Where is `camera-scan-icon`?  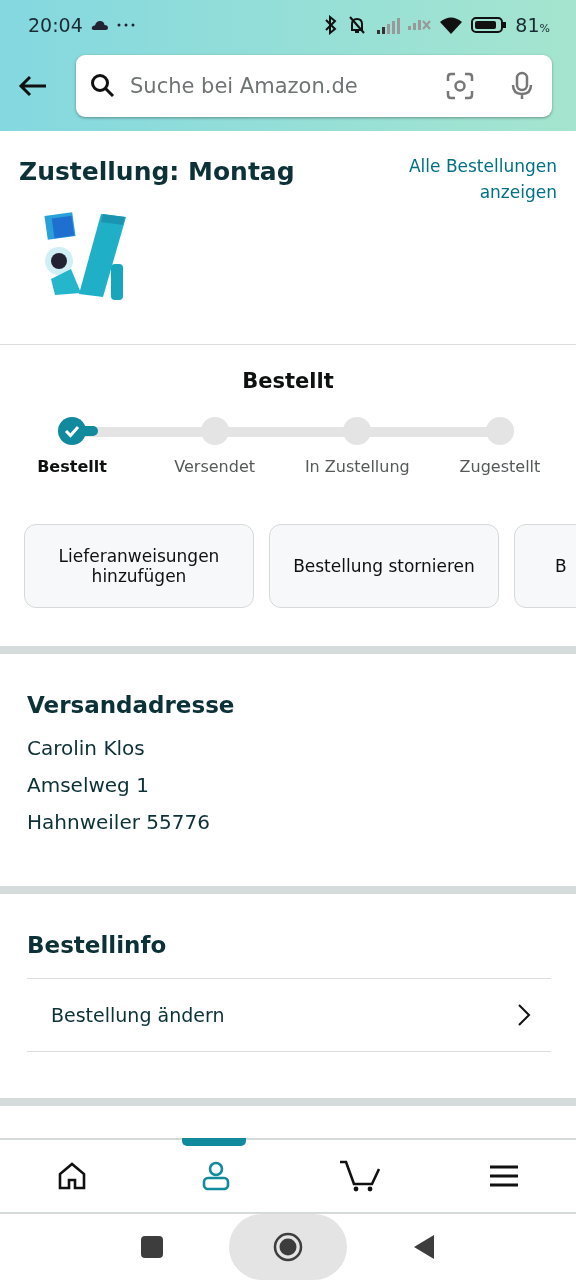
camera-scan-icon is located at coordinates (460, 86).